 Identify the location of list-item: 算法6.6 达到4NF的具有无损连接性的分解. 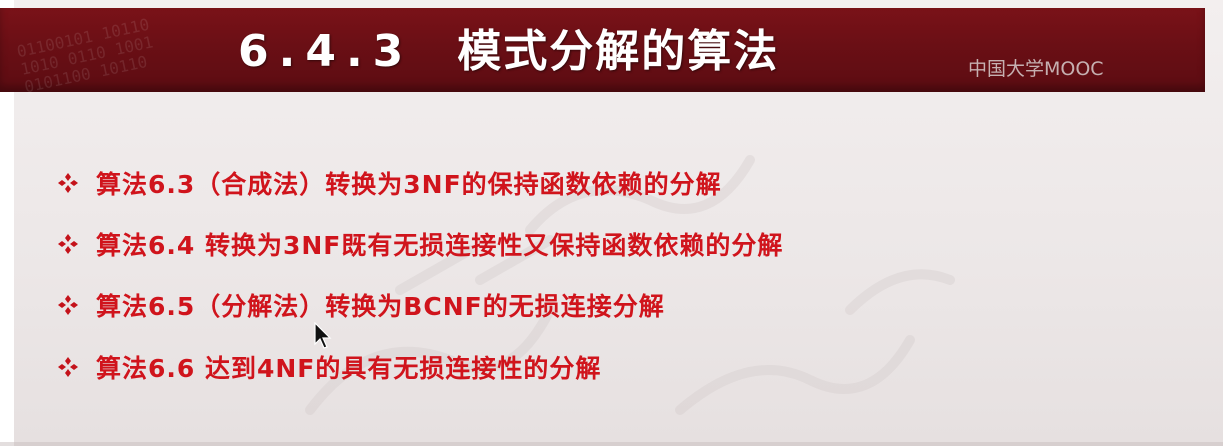
(419, 367).